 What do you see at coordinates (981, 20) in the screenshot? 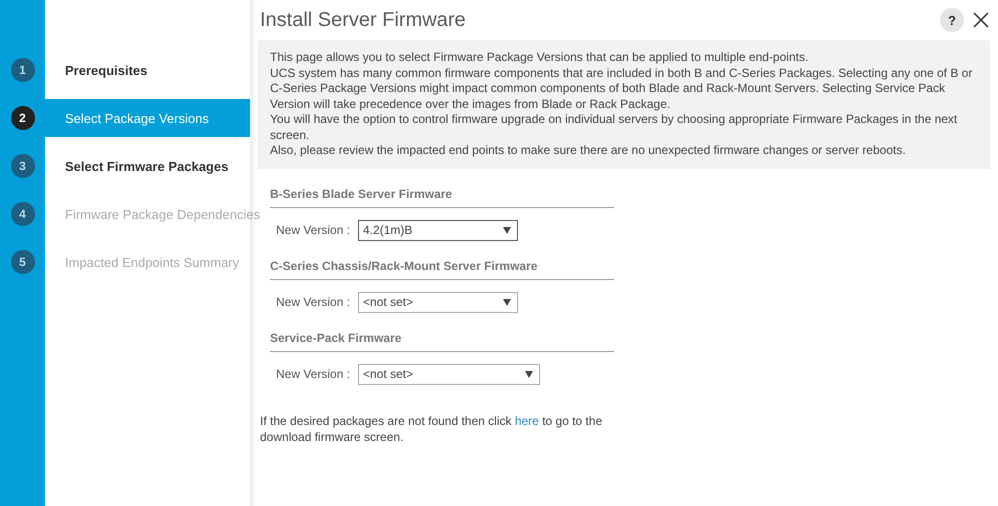
I see `close-icon` at bounding box center [981, 20].